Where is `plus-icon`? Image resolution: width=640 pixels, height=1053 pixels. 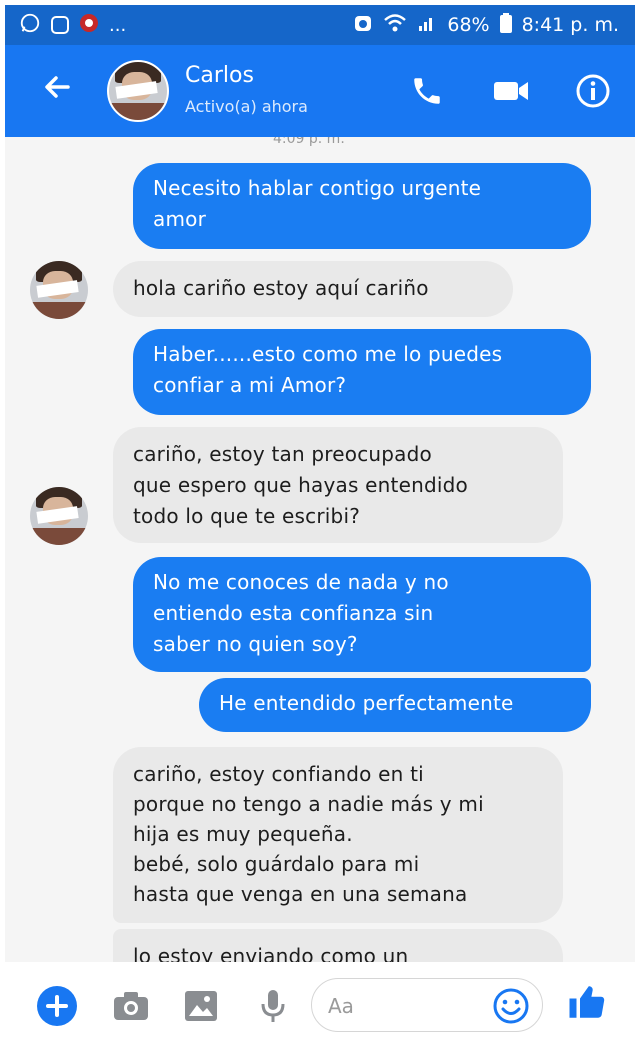 plus-icon is located at coordinates (57, 1006).